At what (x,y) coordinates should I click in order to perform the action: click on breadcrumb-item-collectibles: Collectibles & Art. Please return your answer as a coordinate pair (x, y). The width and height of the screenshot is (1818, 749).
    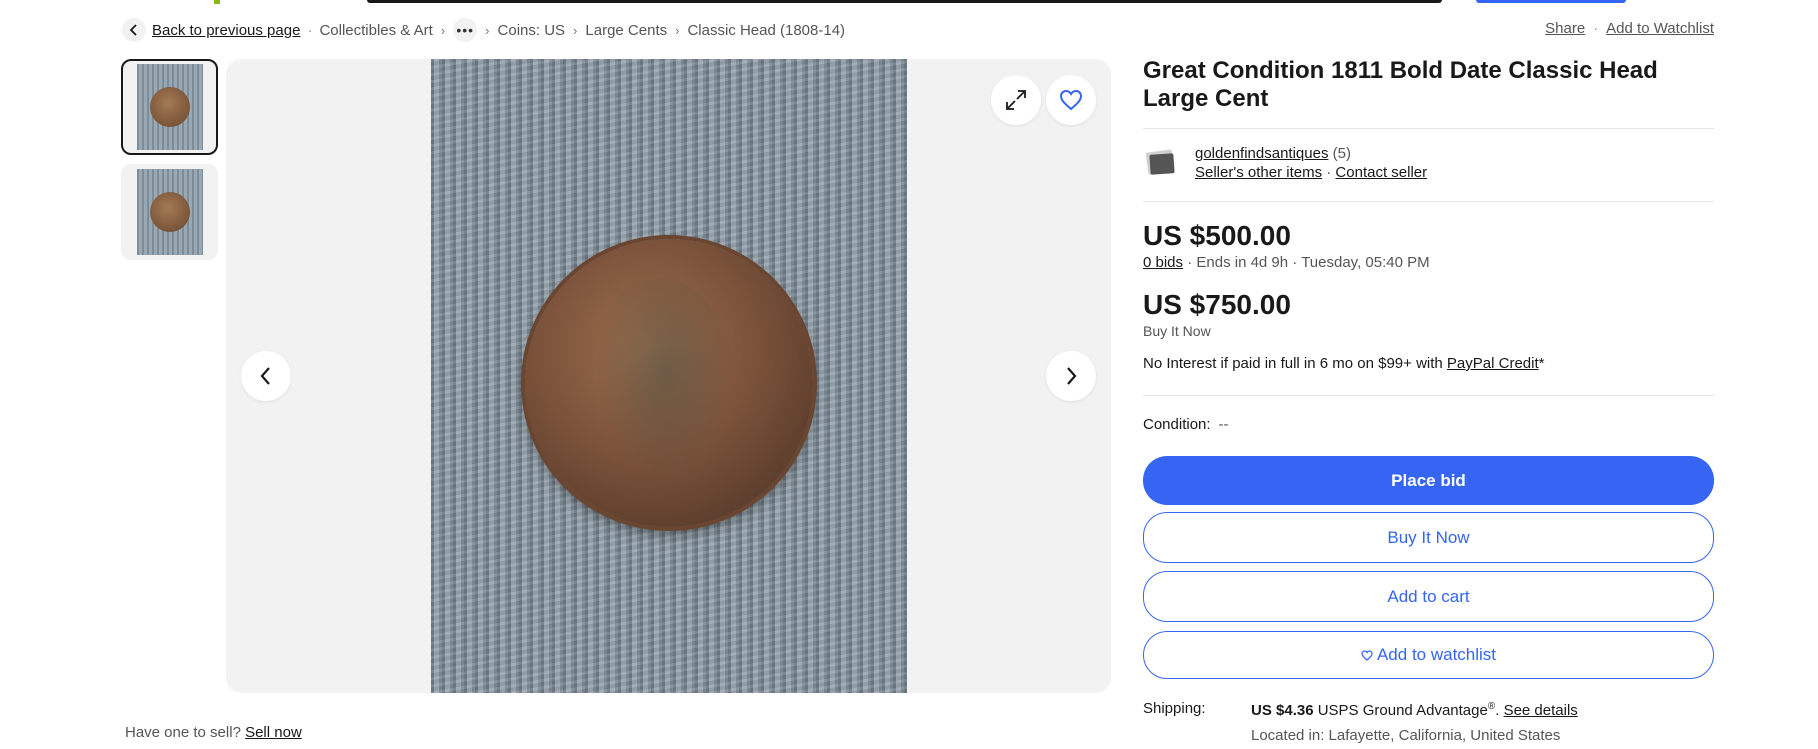
    Looking at the image, I should click on (375, 30).